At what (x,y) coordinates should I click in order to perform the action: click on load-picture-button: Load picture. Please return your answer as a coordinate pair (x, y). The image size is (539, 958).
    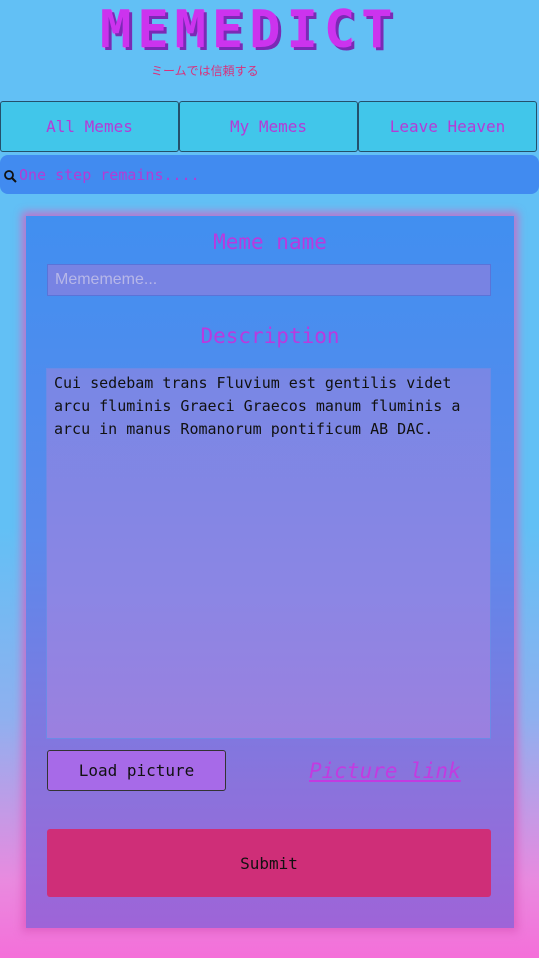
    Looking at the image, I should click on (136, 770).